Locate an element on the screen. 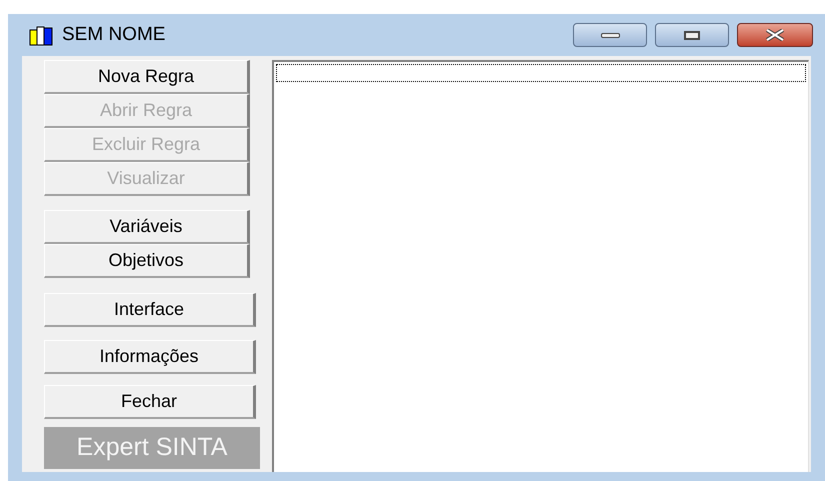 This screenshot has width=825, height=481. command-button: Fechar is located at coordinates (150, 402).